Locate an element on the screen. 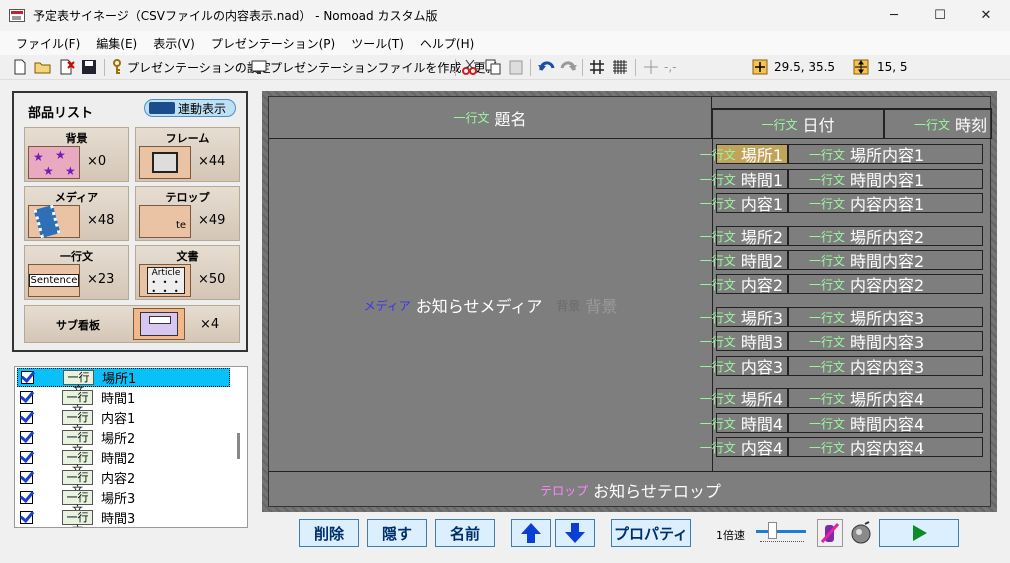  part-sub-signboard: サブ看板 ×4 is located at coordinates (132, 324).